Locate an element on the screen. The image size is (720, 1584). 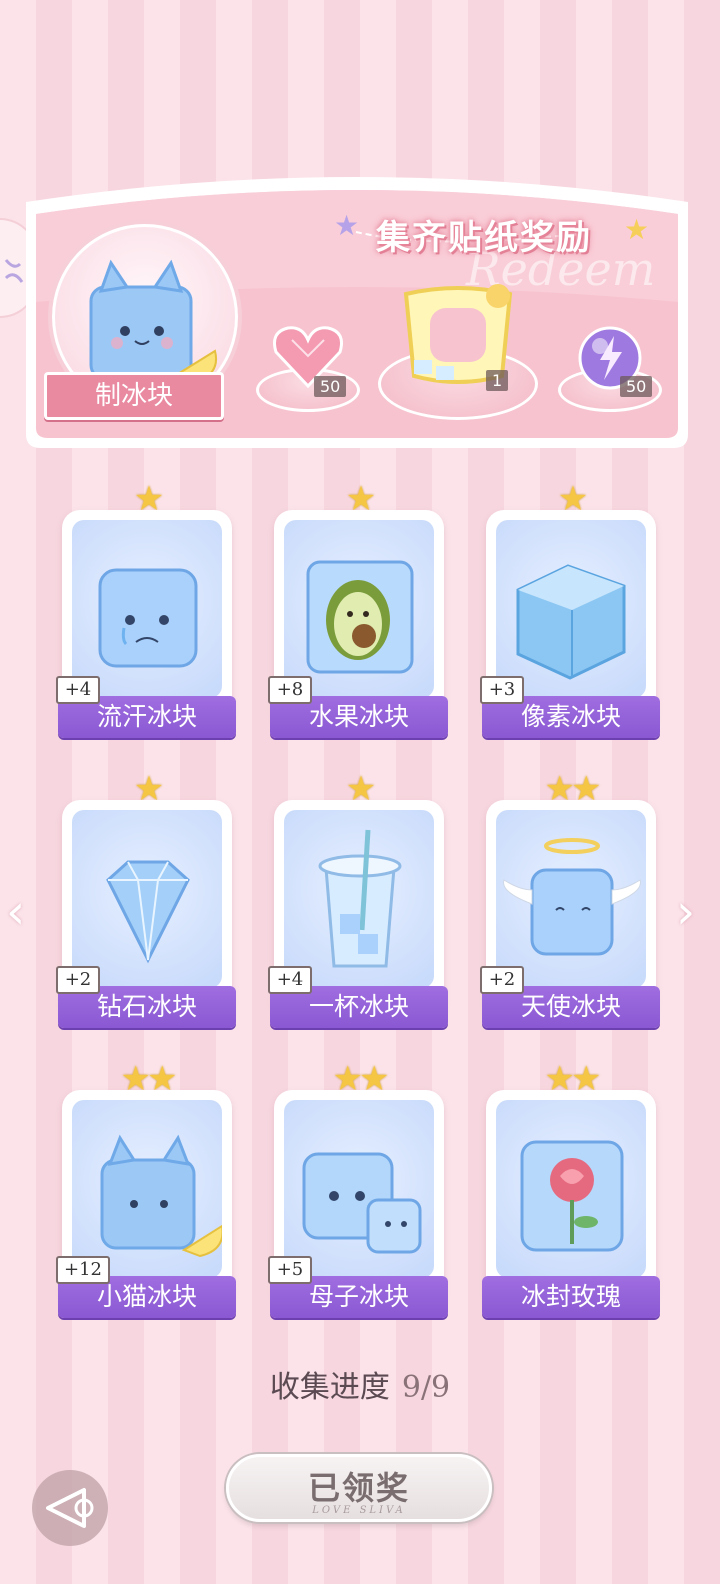
progress-value: 9/9 is located at coordinates (426, 1387).